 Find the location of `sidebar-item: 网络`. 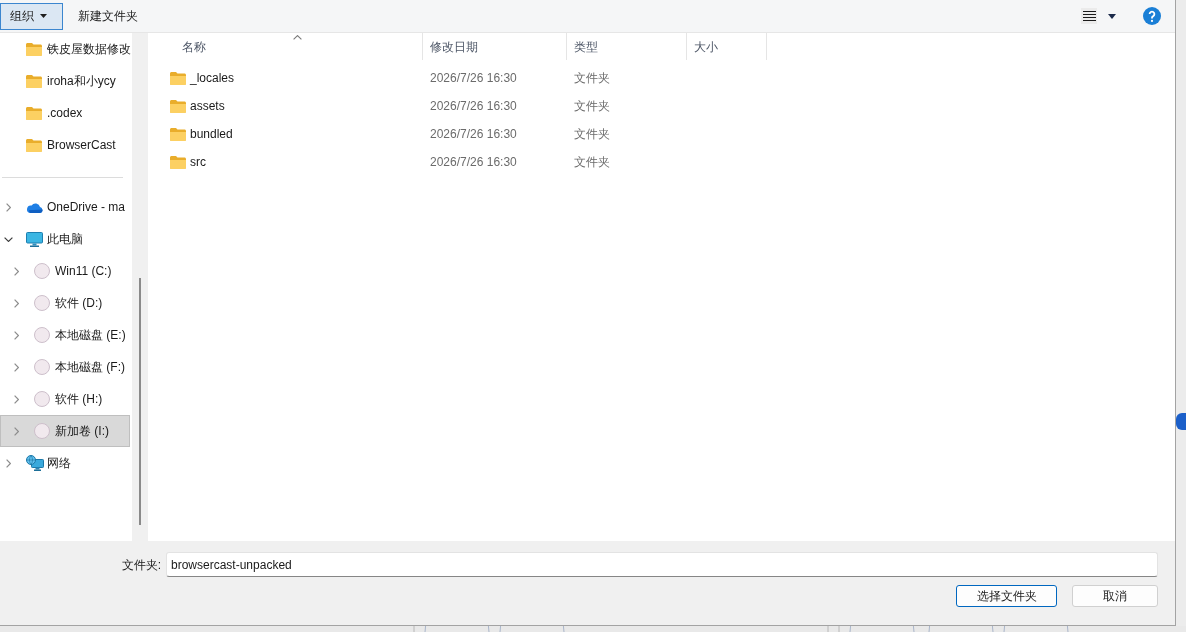

sidebar-item: 网络 is located at coordinates (65, 463).